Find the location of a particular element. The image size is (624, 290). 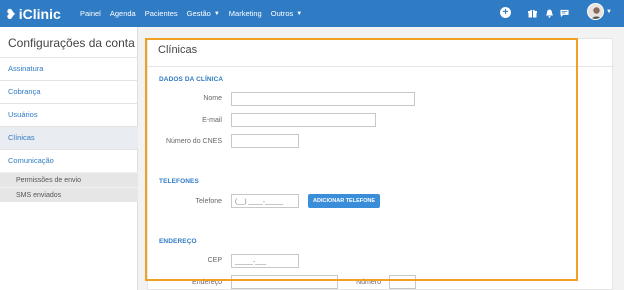

address-label: Endereço is located at coordinates (207, 282).